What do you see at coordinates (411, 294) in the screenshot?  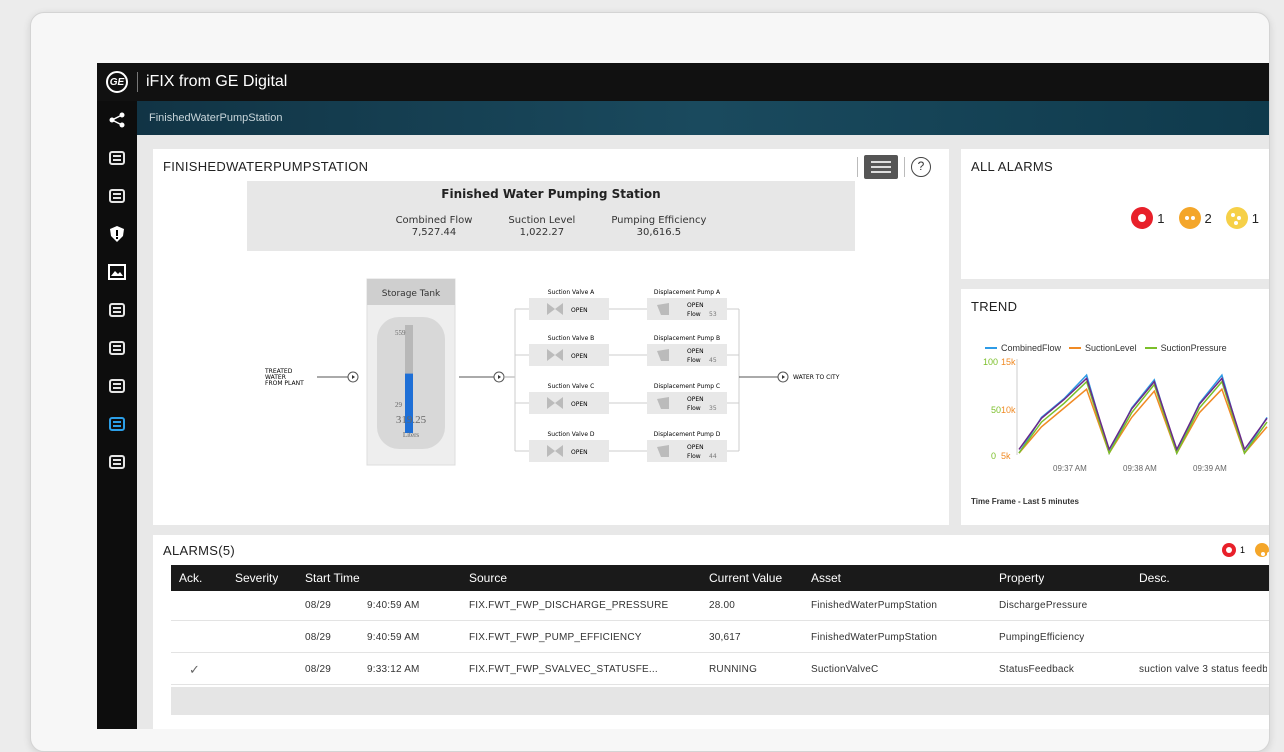 I see `tank-title: Storage Tank` at bounding box center [411, 294].